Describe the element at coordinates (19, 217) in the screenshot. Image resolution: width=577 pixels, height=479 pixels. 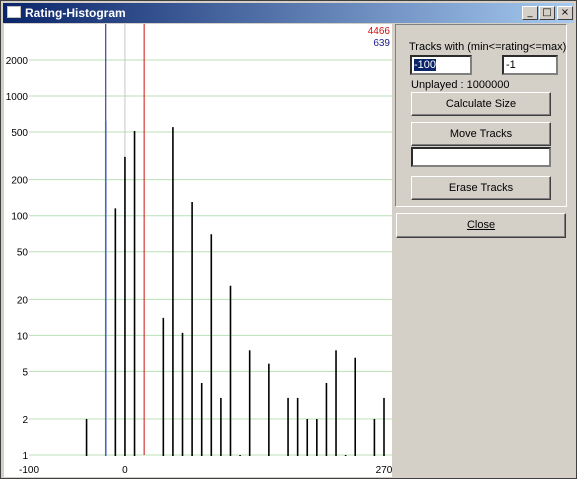
I see `y-tick-label: 100` at that location.